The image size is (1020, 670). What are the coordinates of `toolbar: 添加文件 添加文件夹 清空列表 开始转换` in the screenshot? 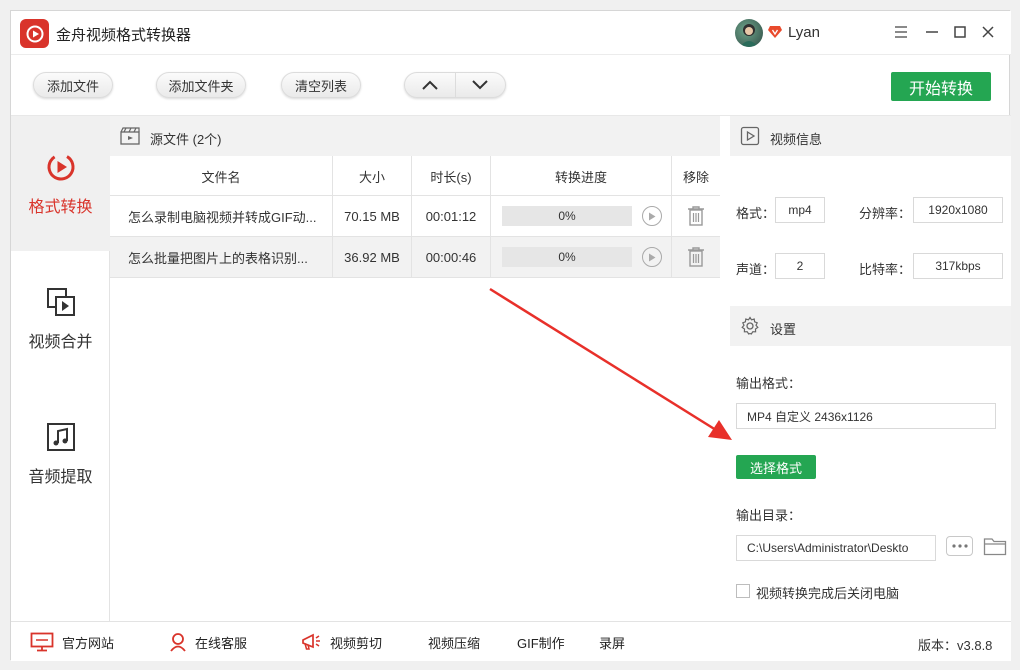 It's located at (511, 85).